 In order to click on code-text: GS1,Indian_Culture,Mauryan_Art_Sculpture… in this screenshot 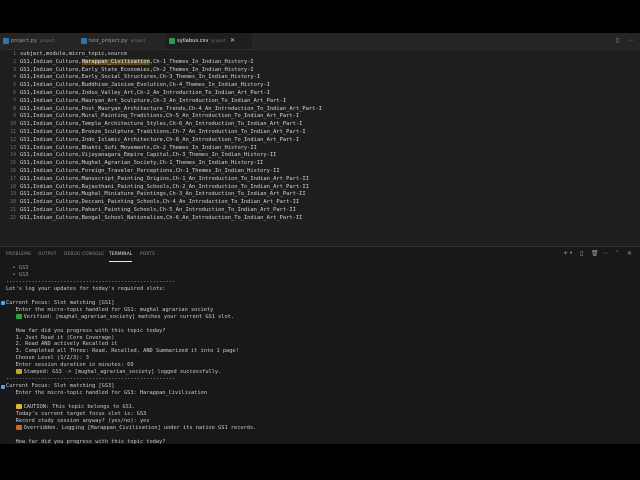, I will do `click(153, 100)`.